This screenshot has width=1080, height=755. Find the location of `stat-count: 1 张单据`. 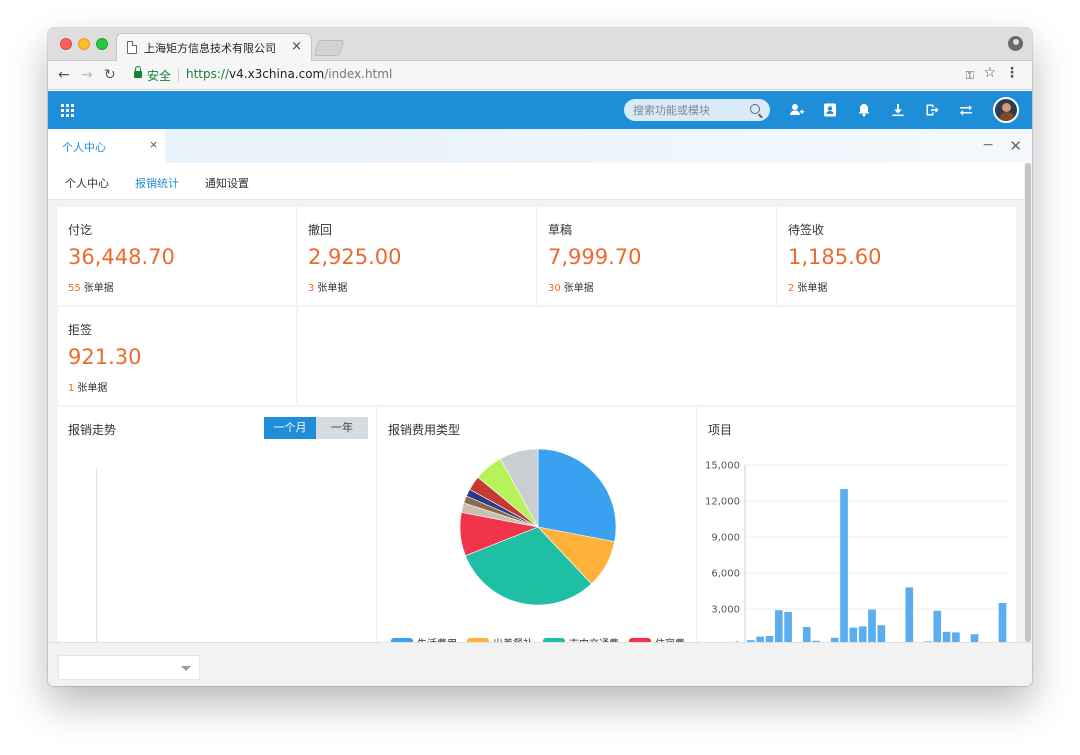

stat-count: 1 张单据 is located at coordinates (87, 386).